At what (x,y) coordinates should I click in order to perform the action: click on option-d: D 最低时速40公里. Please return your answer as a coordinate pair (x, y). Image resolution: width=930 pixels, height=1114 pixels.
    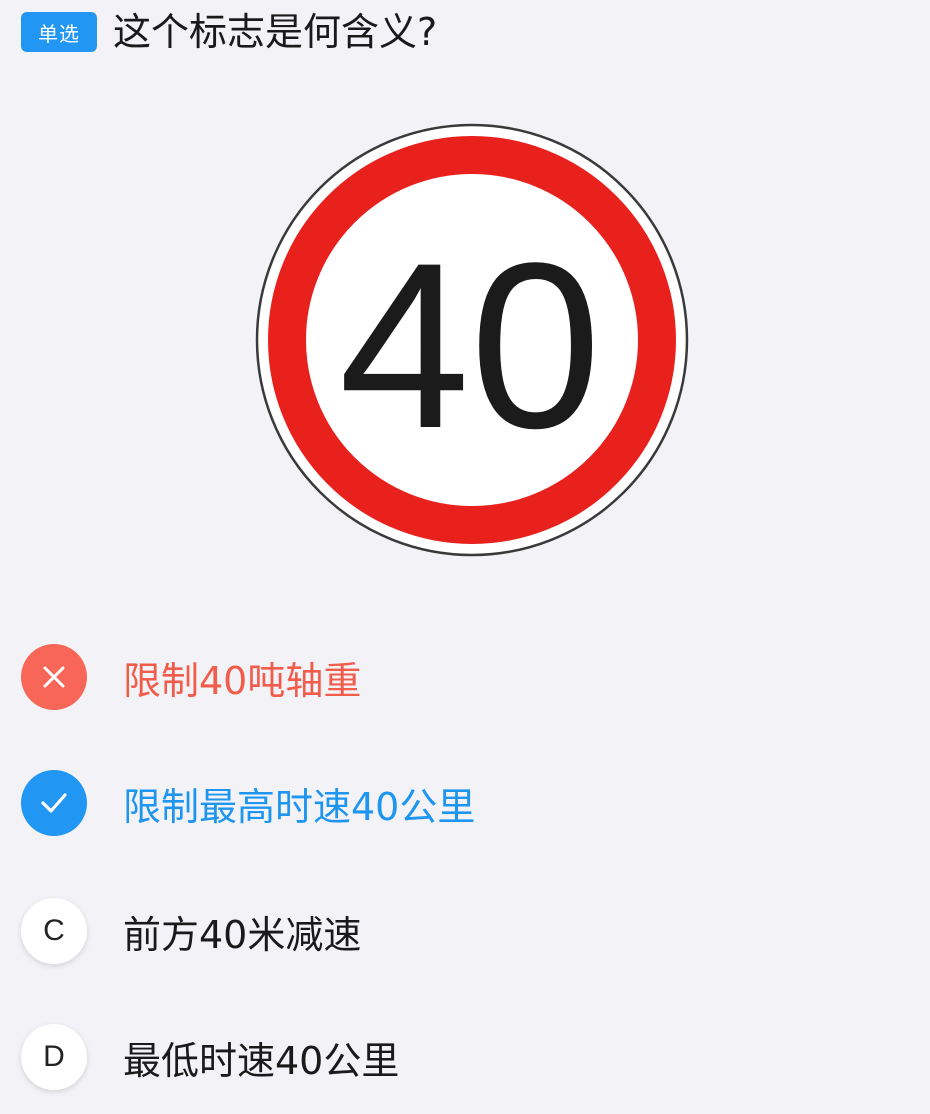
    Looking at the image, I should click on (210, 1057).